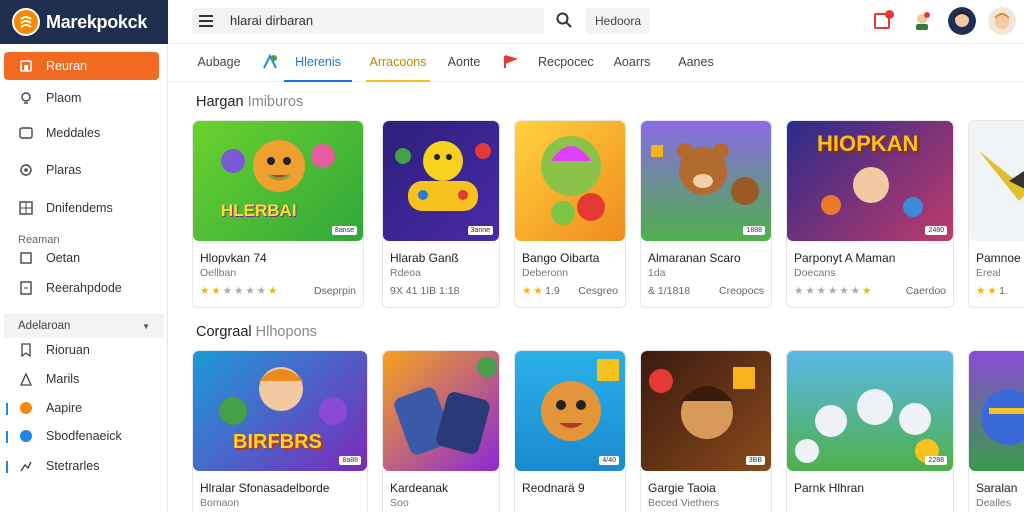 The width and height of the screenshot is (1024, 512). I want to click on sidebar-item-oetan: Oetan, so click(81, 258).